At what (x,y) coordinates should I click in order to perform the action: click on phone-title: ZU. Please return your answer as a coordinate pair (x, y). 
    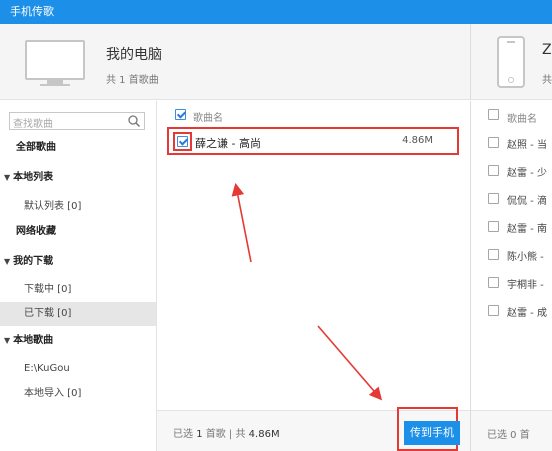
    Looking at the image, I should click on (547, 50).